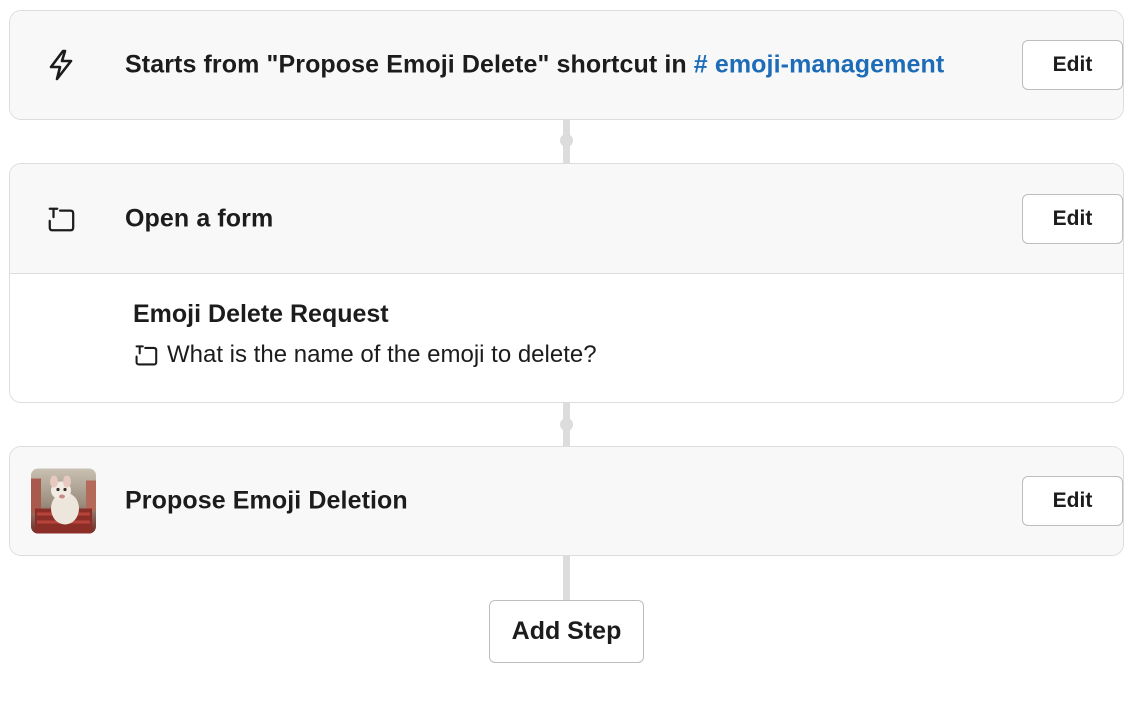  What do you see at coordinates (382, 354) in the screenshot?
I see `form-question-text: What is the name of the emoji to delete?` at bounding box center [382, 354].